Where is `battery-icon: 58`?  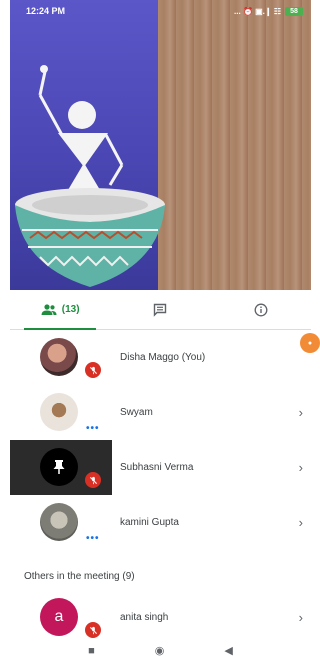
battery-icon: 58 is located at coordinates (294, 11).